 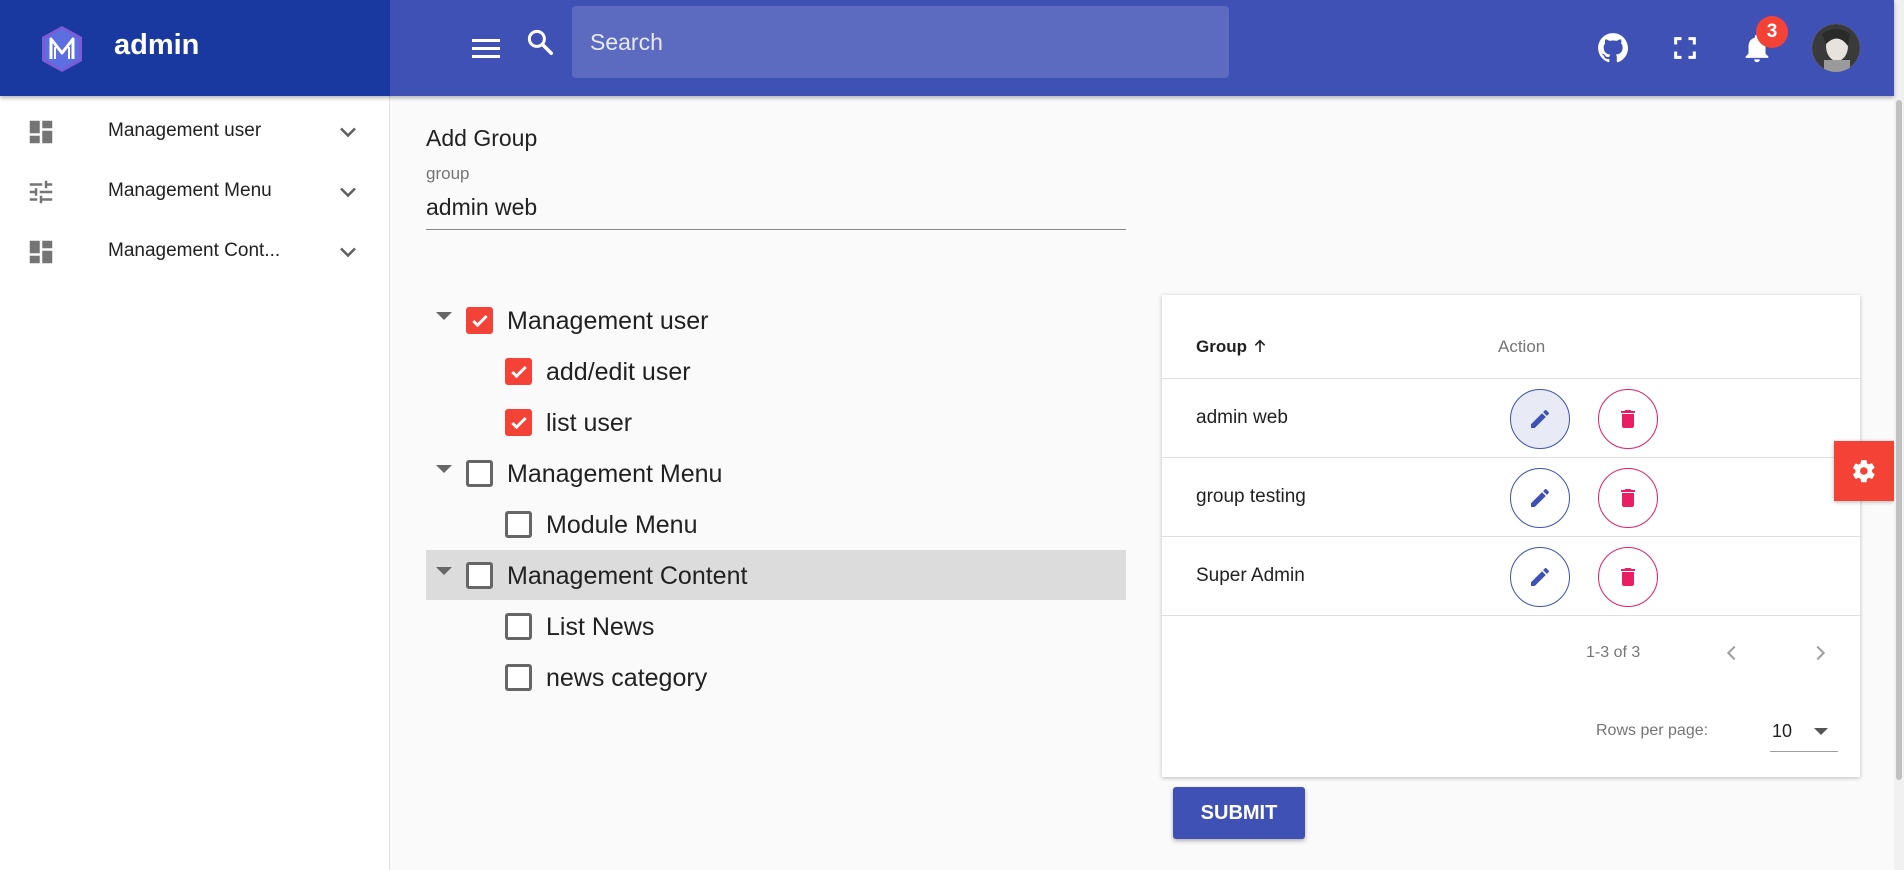 What do you see at coordinates (41, 192) in the screenshot?
I see `tune-icon` at bounding box center [41, 192].